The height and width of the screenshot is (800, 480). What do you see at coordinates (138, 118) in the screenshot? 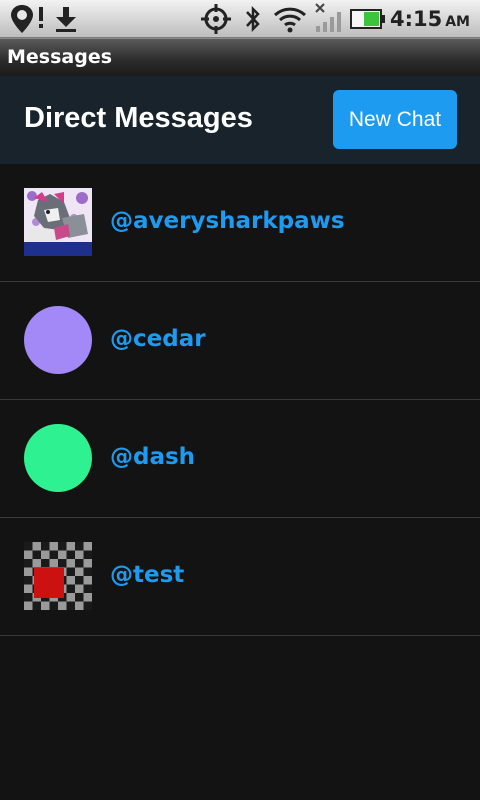
I see `page-title: Direct Messages` at bounding box center [138, 118].